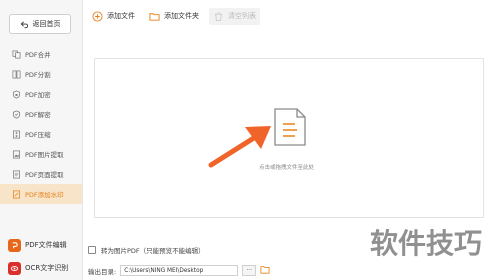 The width and height of the screenshot is (500, 280). I want to click on toolbar: 添加文件 添加文件夹 清空列表, so click(174, 16).